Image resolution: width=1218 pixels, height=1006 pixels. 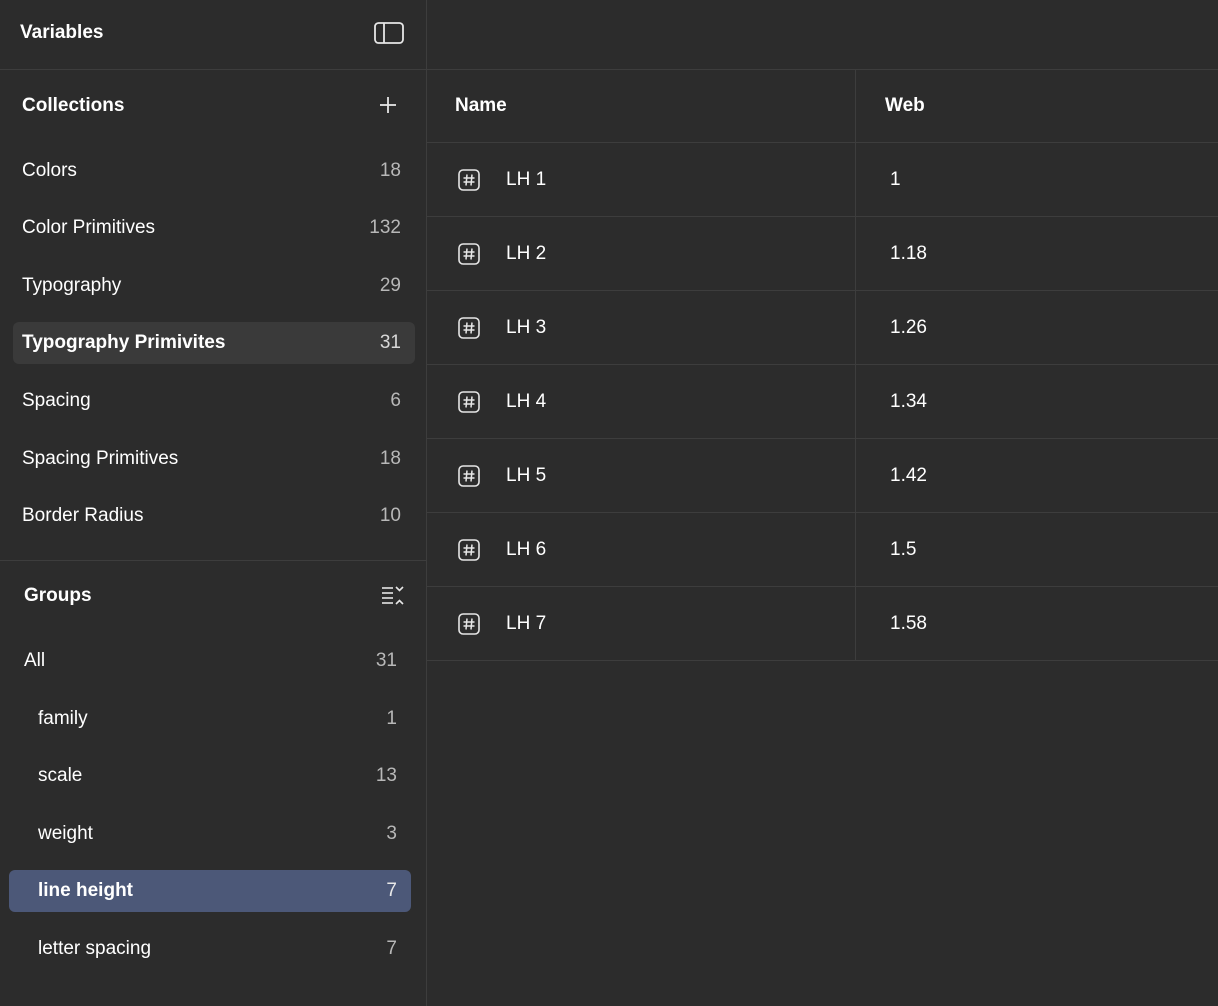 I want to click on sidebar-toggle-icon, so click(x=389, y=33).